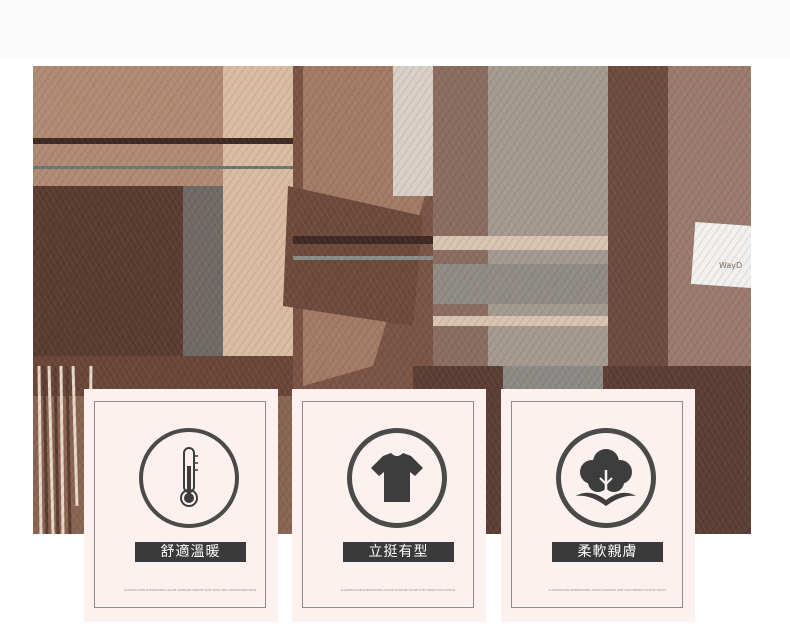 The image size is (790, 642). I want to click on feature-label: 舒適溫暖, so click(190, 552).